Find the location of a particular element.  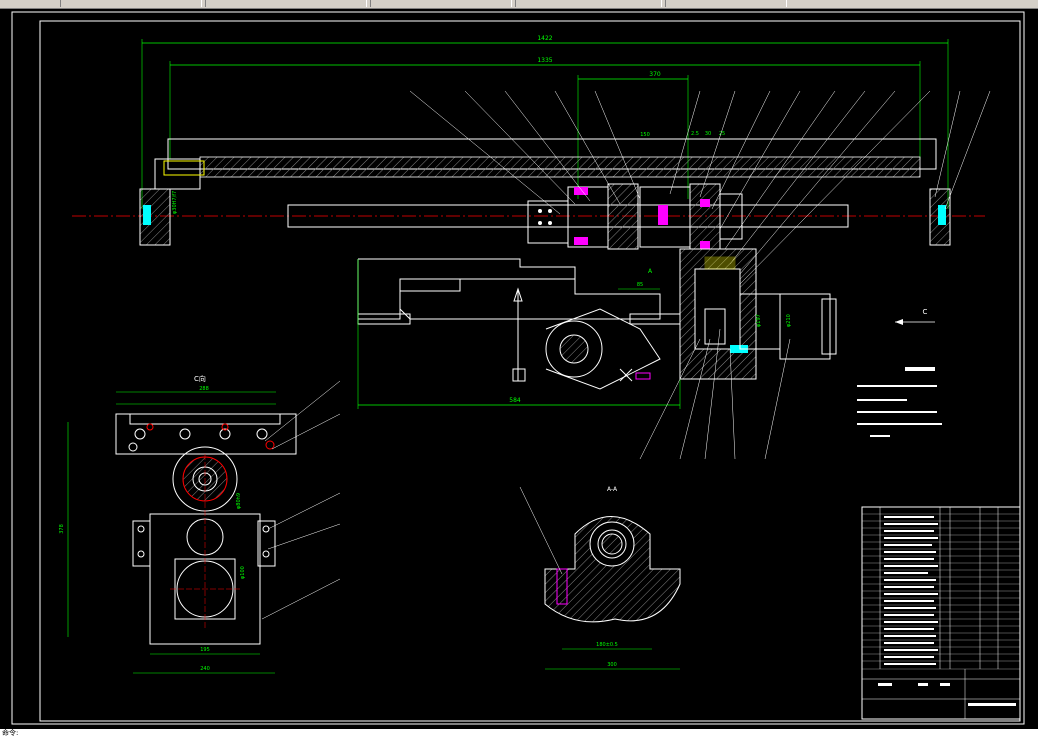

left-end-dimension: φ30H7/f7 is located at coordinates (175, 202).